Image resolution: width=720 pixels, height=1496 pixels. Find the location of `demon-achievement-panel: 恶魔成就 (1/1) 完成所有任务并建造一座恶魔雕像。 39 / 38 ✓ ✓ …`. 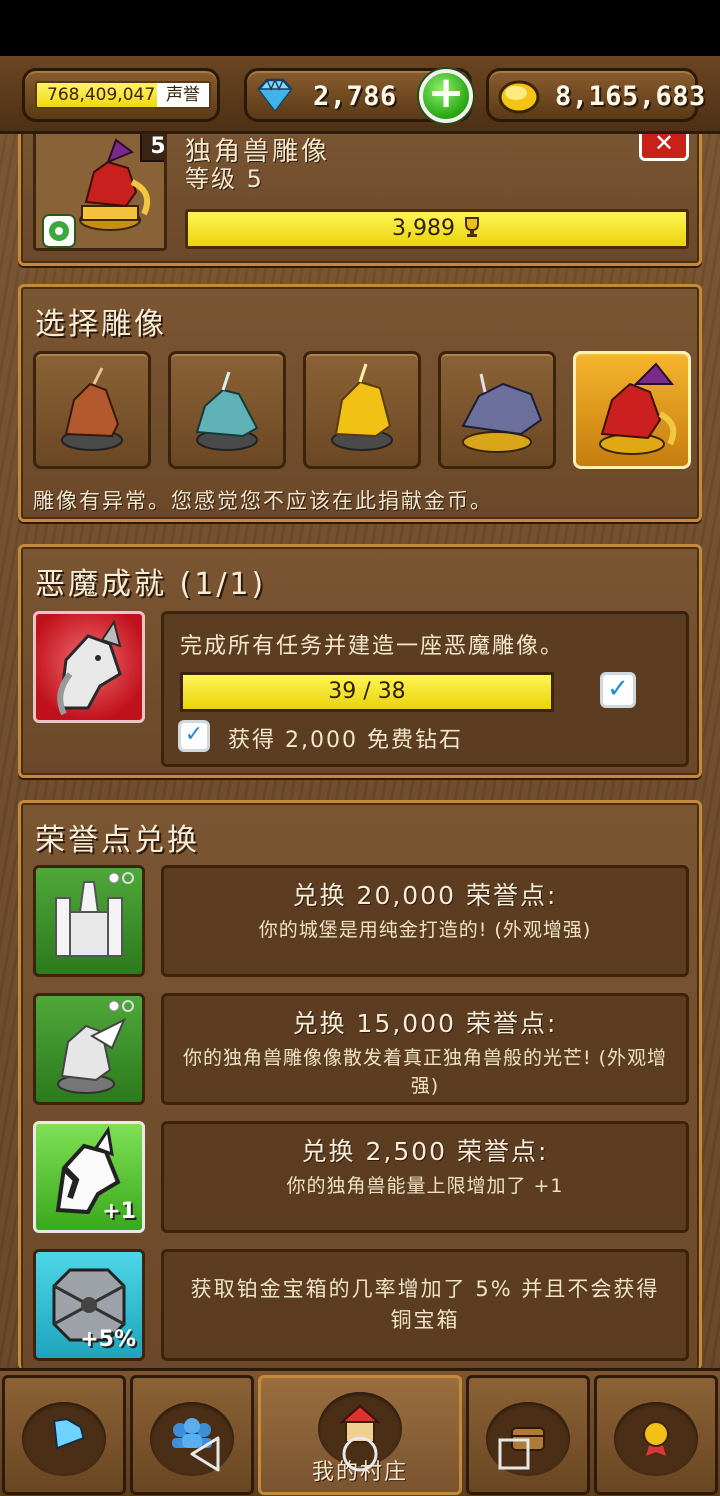

demon-achievement-panel: 恶魔成就 (1/1) 完成所有任务并建造一座恶魔雕像。 39 / 38 ✓ ✓ … is located at coordinates (360, 661).